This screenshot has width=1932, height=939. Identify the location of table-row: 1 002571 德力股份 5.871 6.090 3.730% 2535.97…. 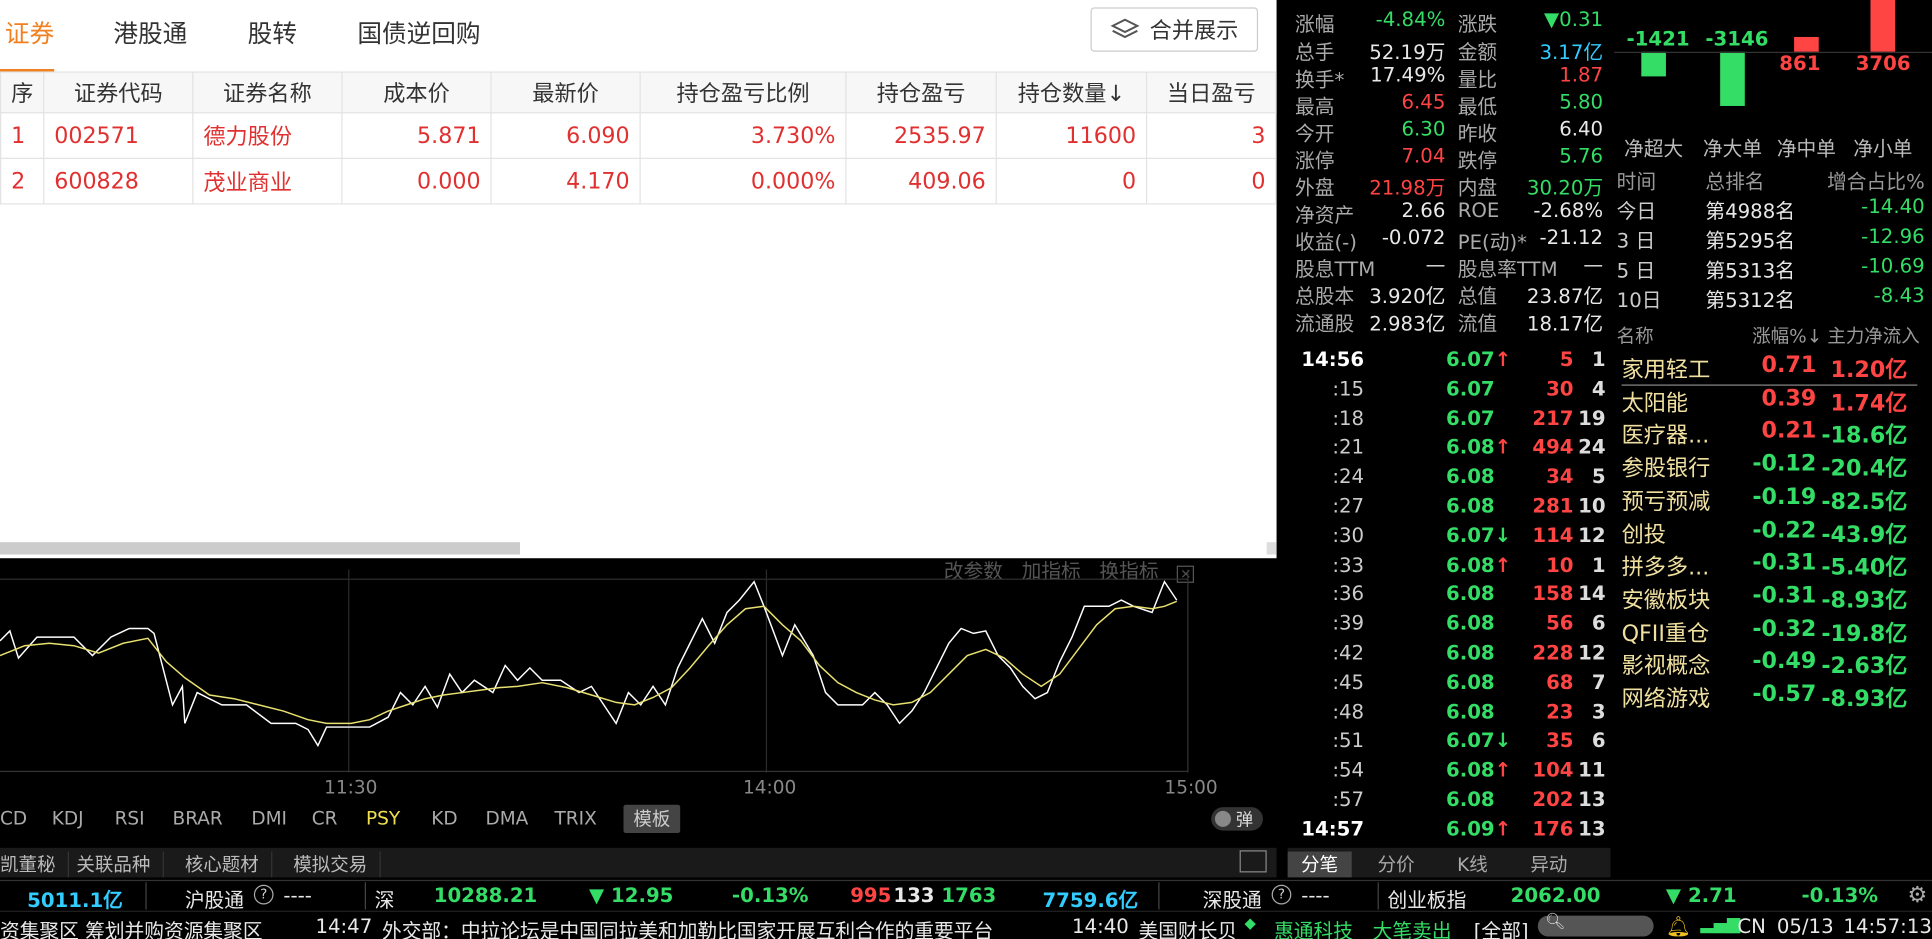
(638, 135).